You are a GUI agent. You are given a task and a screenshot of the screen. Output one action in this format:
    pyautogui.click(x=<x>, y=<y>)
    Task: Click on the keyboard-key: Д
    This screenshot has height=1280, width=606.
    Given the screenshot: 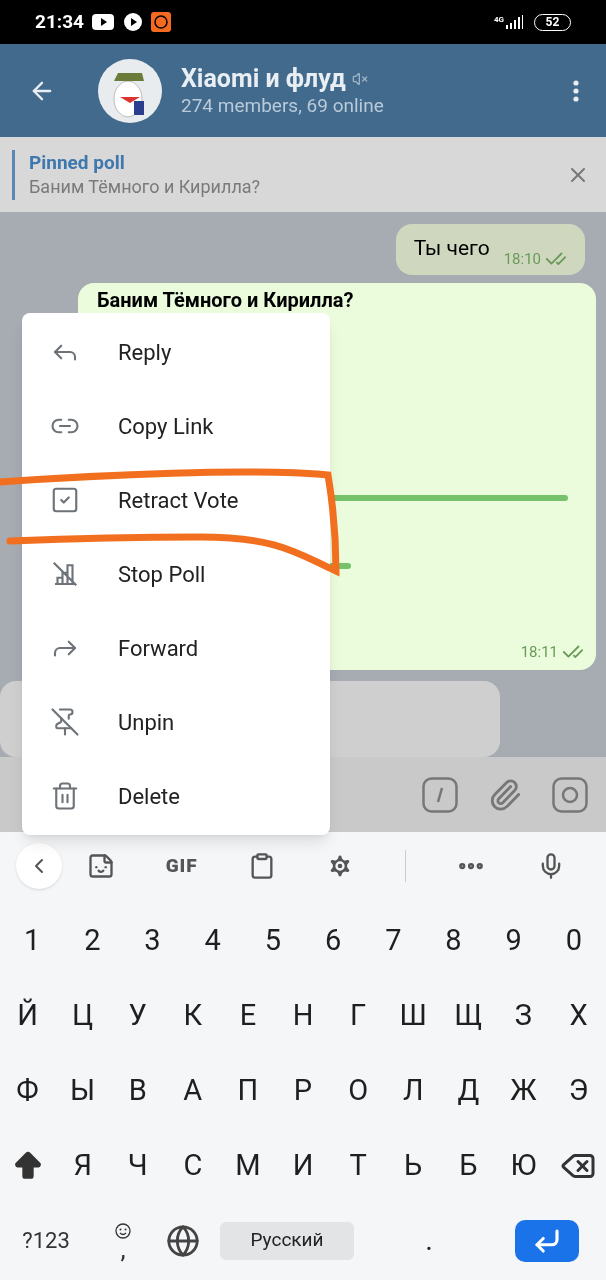 What is the action you would take?
    pyautogui.click(x=468, y=1090)
    